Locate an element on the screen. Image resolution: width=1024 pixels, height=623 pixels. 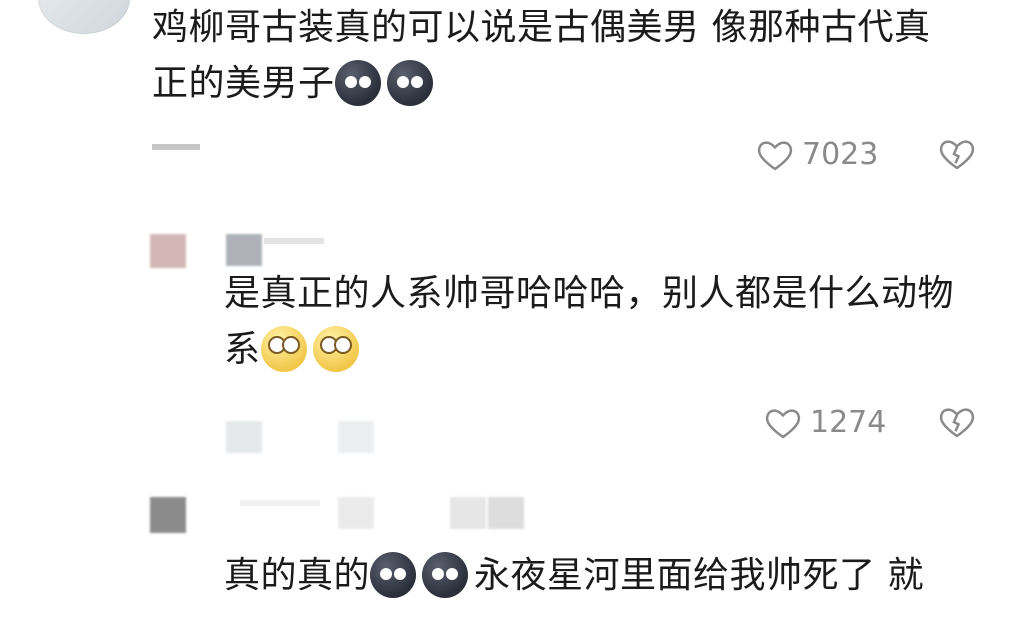
like-button: 1274 is located at coordinates (825, 422).